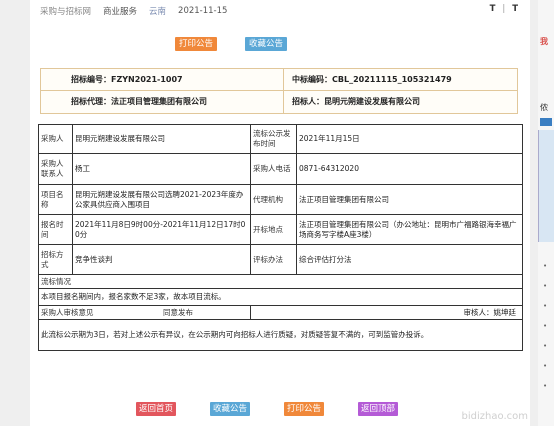  What do you see at coordinates (273, 169) in the screenshot?
I see `phone-label: 采购人电话` at bounding box center [273, 169].